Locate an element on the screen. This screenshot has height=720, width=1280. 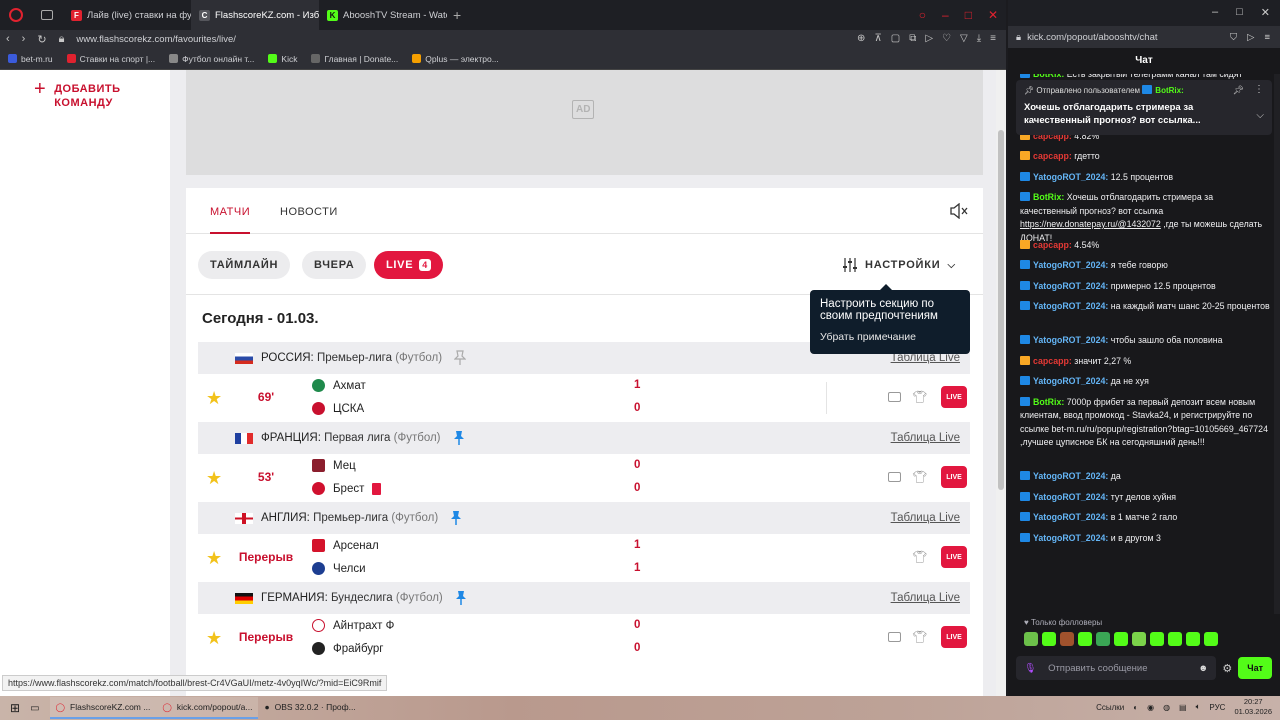
heart-icon: ♡ is located at coordinates (946, 38).